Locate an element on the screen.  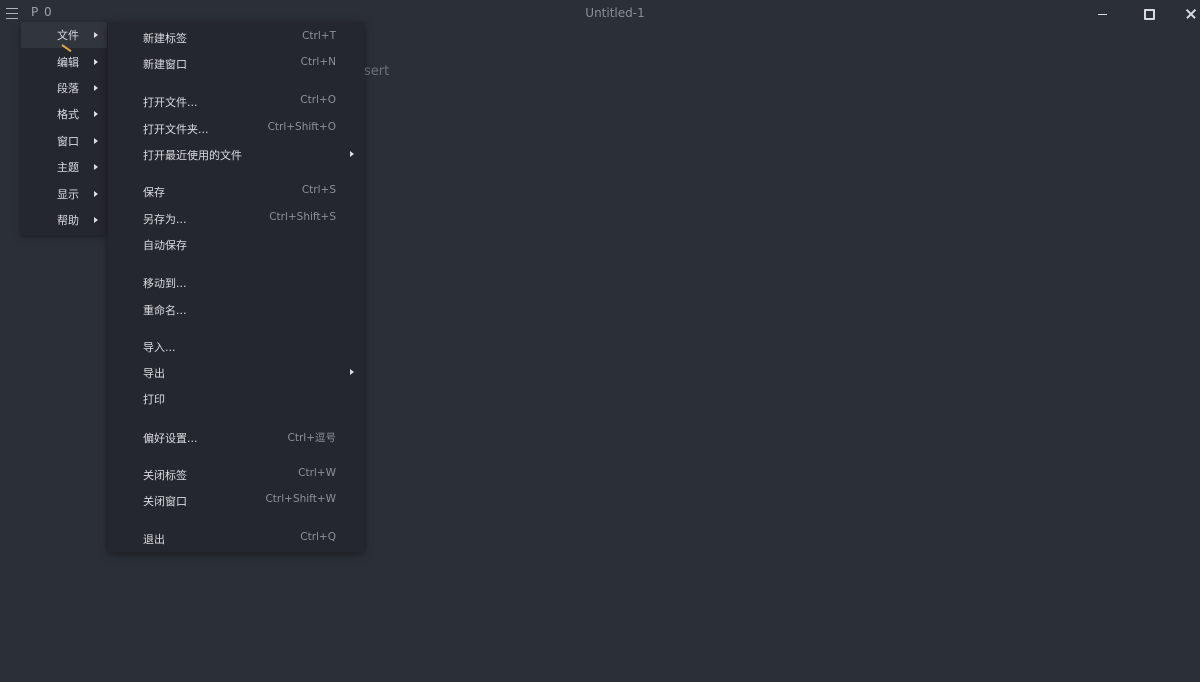
shortcut-text: Ctrl+N is located at coordinates (318, 62).